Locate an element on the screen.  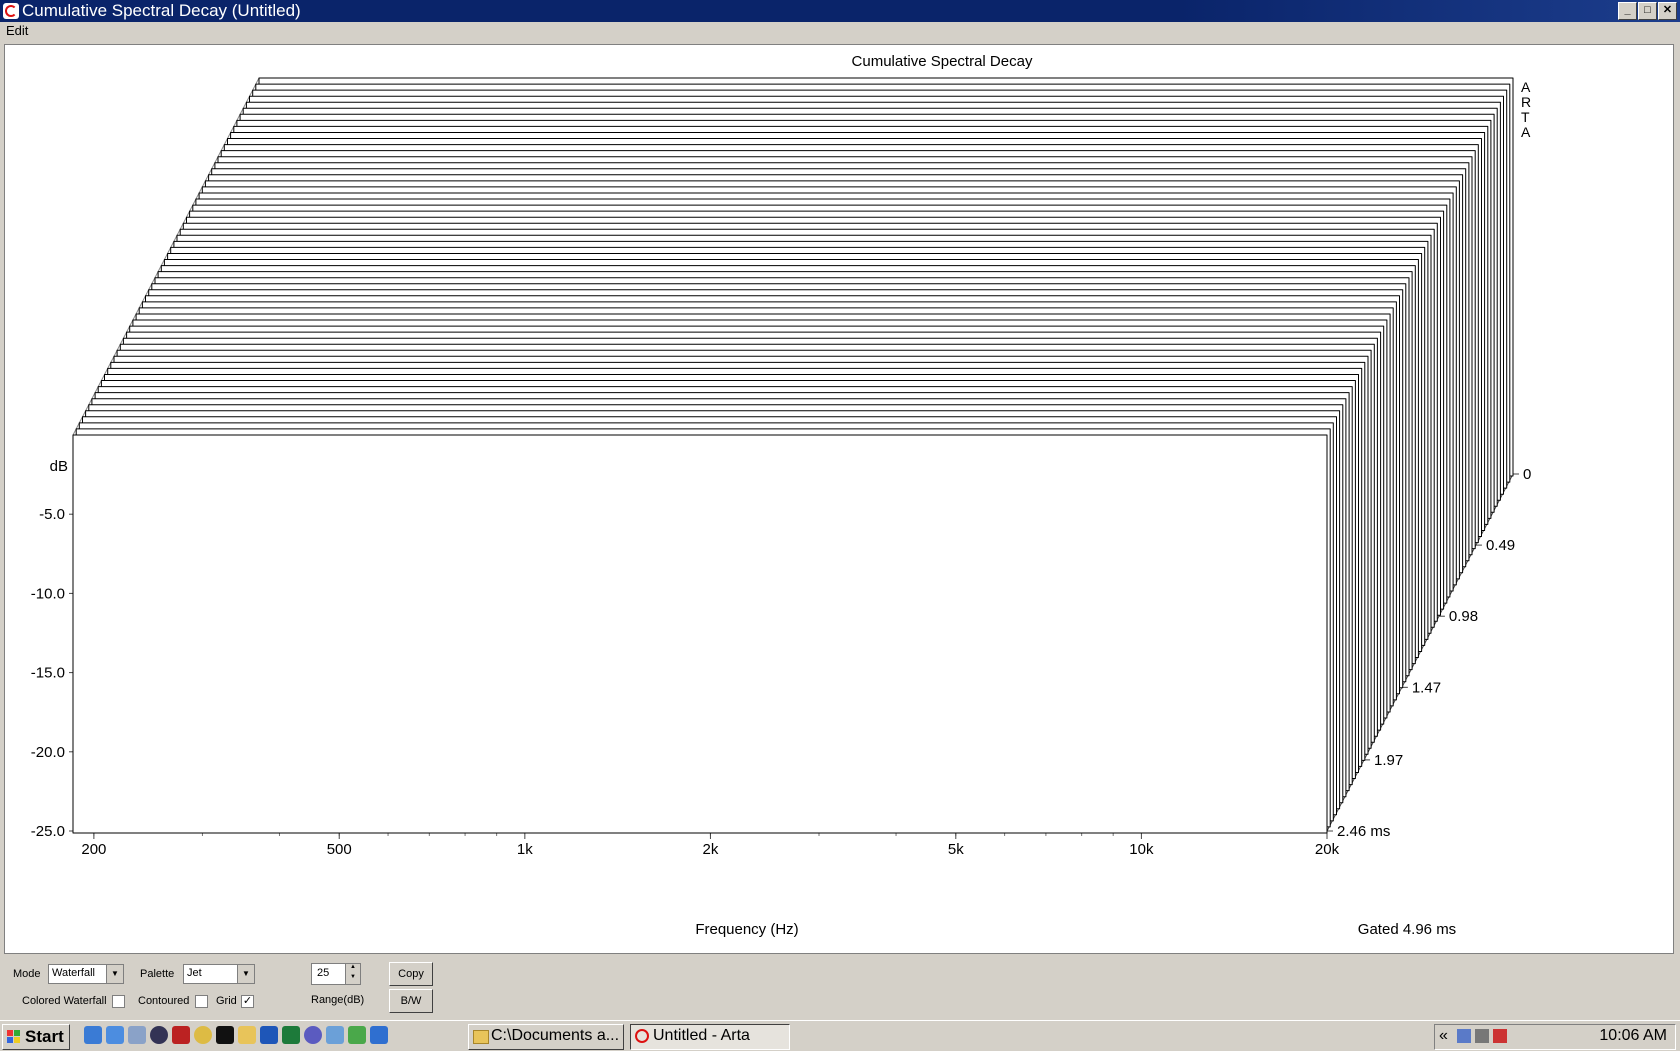
colored-waterfall-label: Colored Waterfall is located at coordinates (64, 1001).